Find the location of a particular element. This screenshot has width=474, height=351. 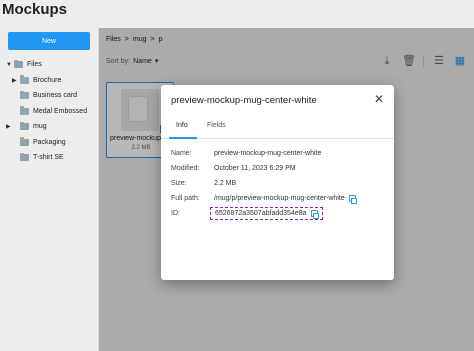

tab-info: Info is located at coordinates (182, 125).